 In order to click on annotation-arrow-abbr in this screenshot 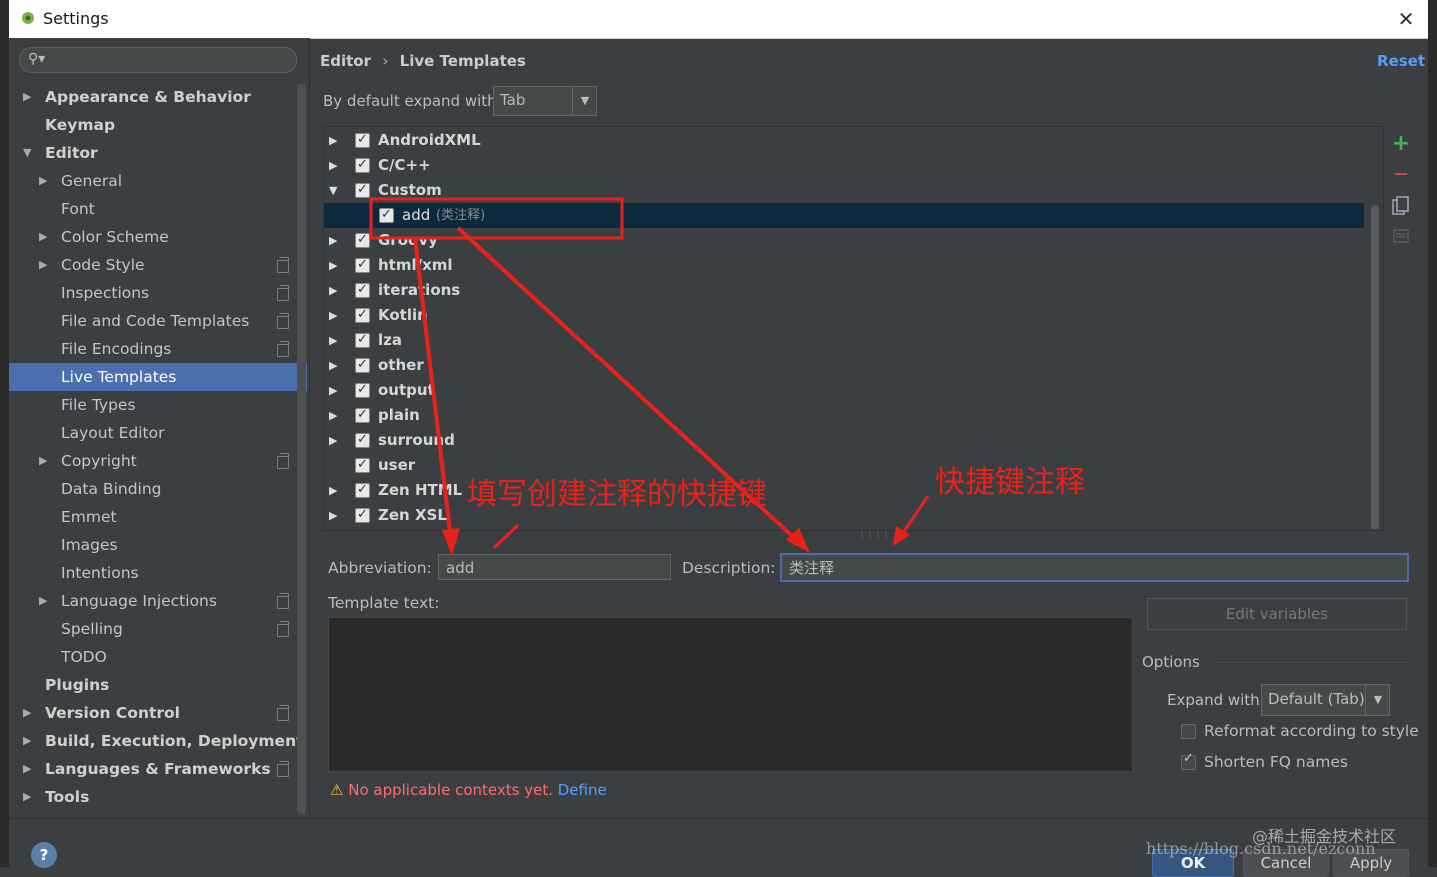, I will do `click(433, 393)`.